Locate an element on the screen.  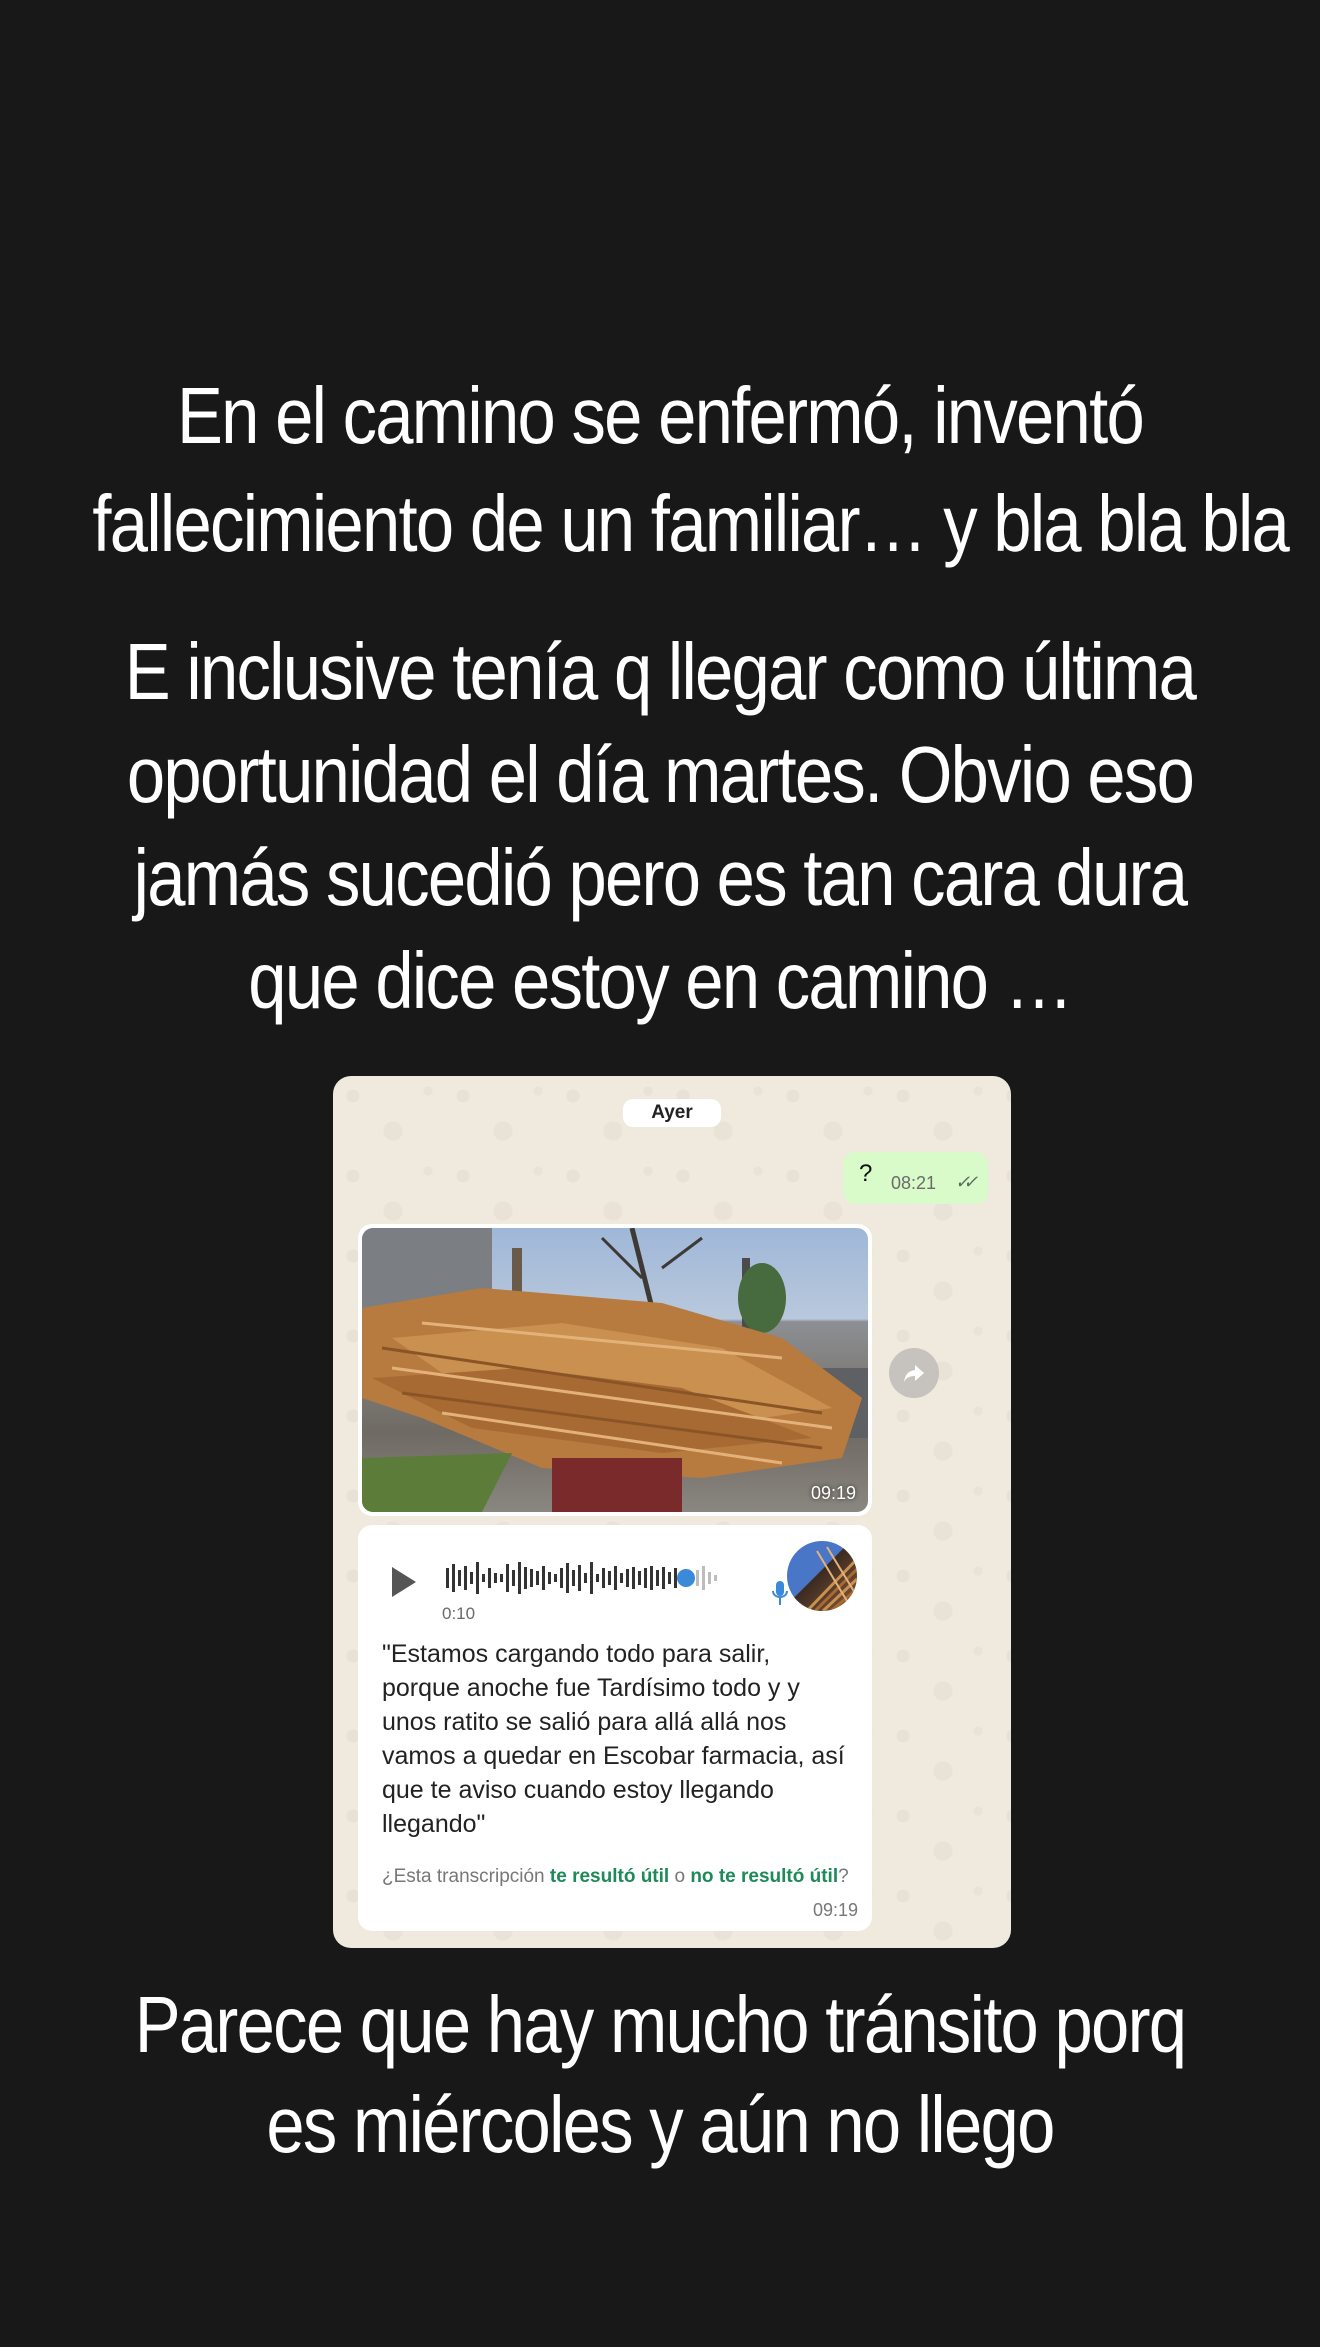
forward-button is located at coordinates (914, 1373).